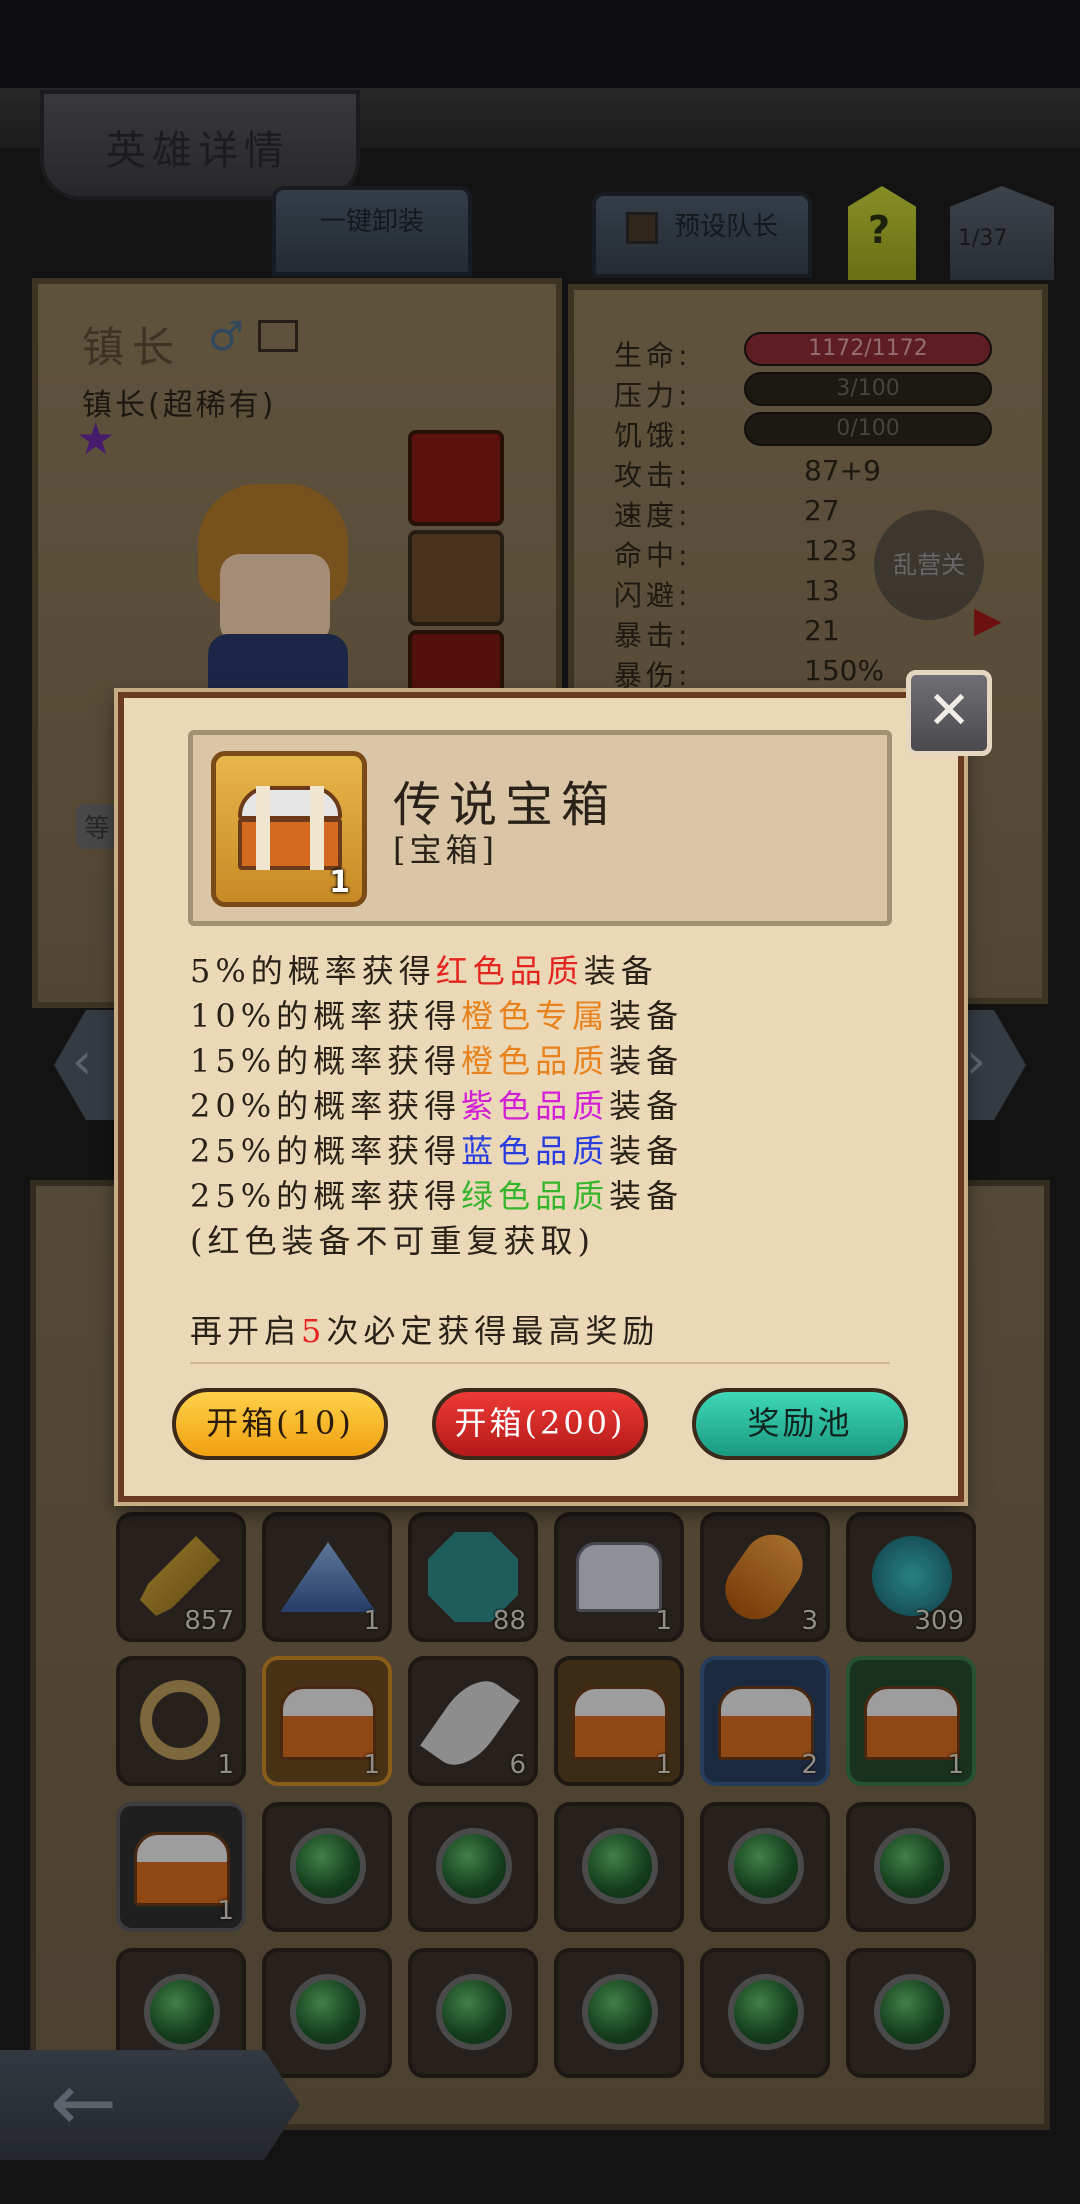 This screenshot has height=2204, width=1080. What do you see at coordinates (535, 1106) in the screenshot?
I see `odds-highlight: 紫色品质` at bounding box center [535, 1106].